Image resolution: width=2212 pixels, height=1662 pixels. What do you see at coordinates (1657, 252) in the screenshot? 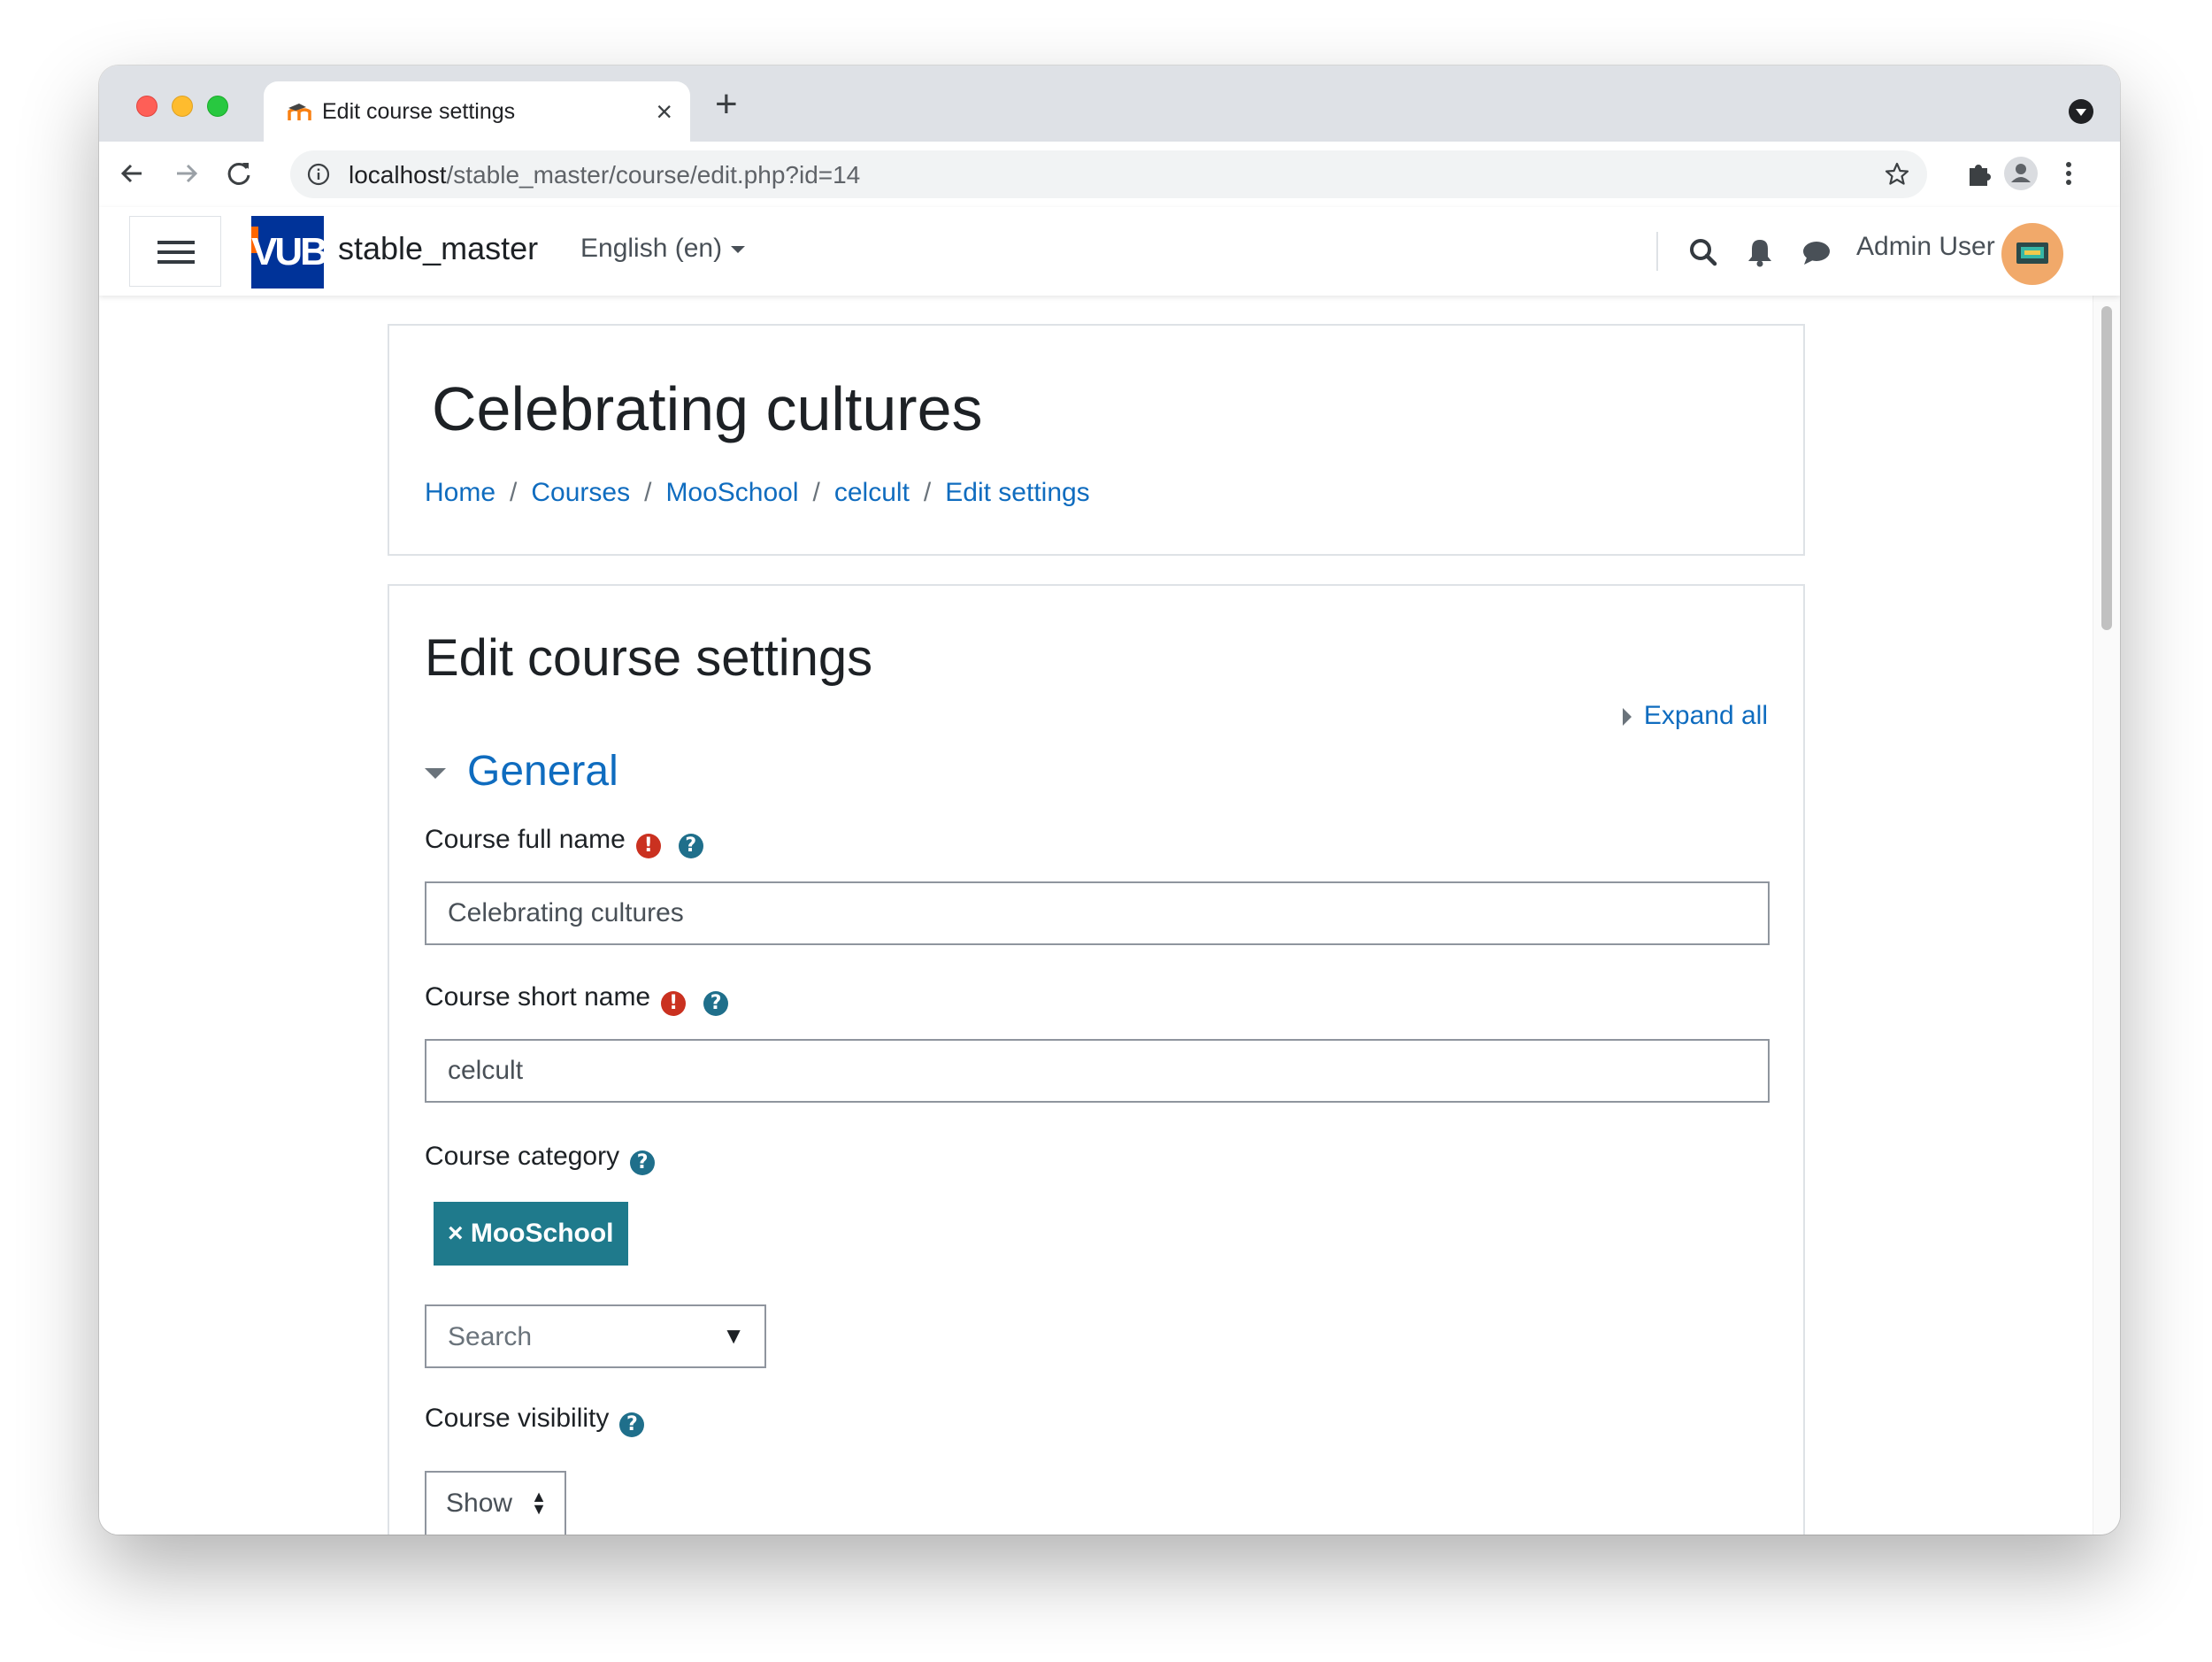
I see `navbar-divider` at bounding box center [1657, 252].